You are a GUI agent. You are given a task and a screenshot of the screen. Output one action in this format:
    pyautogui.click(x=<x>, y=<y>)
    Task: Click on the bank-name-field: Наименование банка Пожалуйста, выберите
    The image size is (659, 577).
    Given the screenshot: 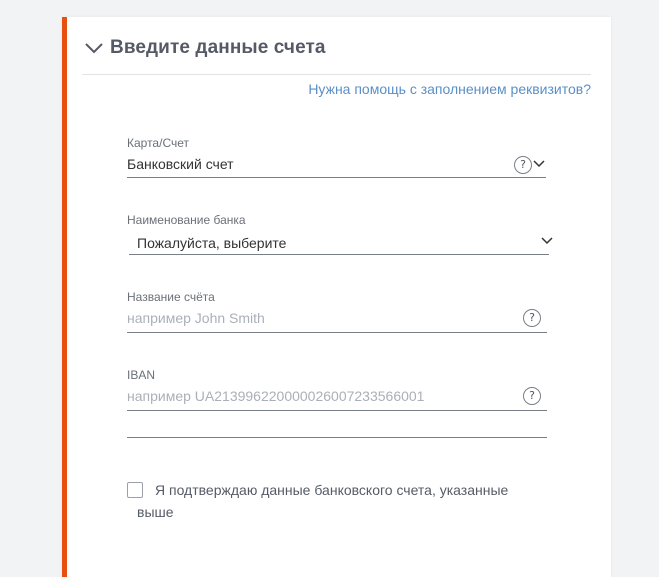 What is the action you would take?
    pyautogui.click(x=340, y=234)
    